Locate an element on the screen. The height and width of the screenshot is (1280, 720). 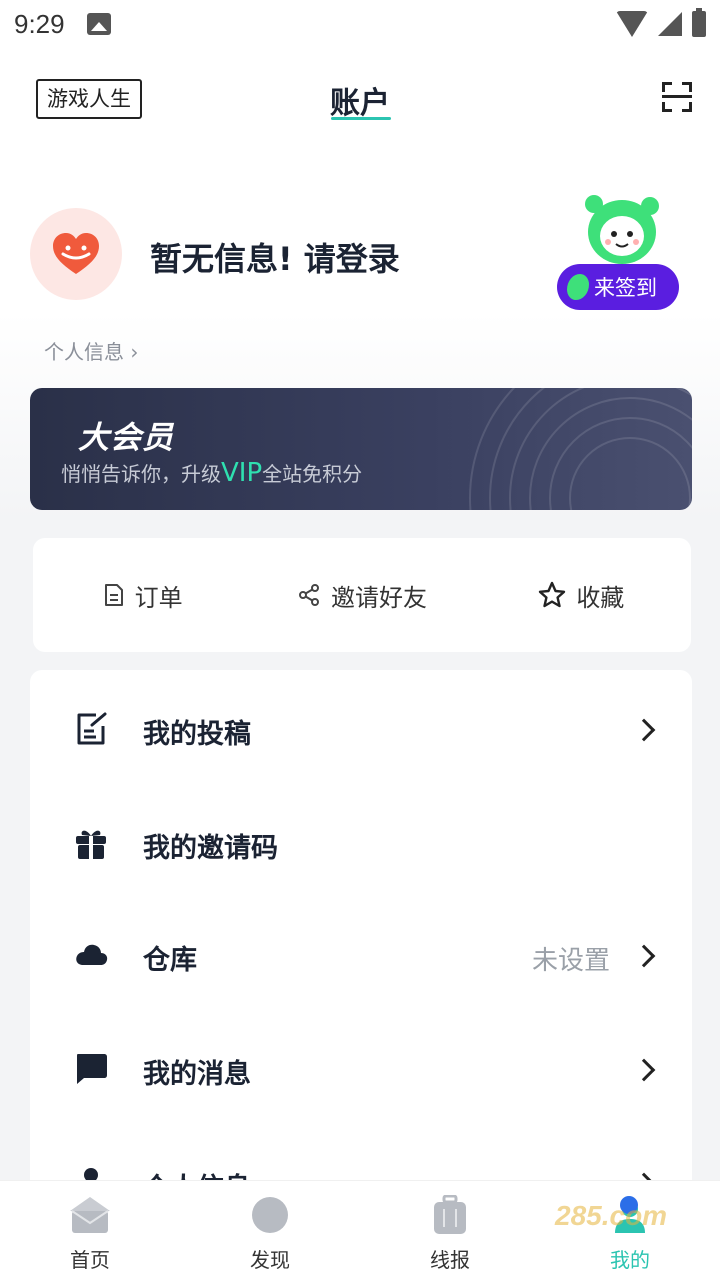
title-underline is located at coordinates (361, 118).